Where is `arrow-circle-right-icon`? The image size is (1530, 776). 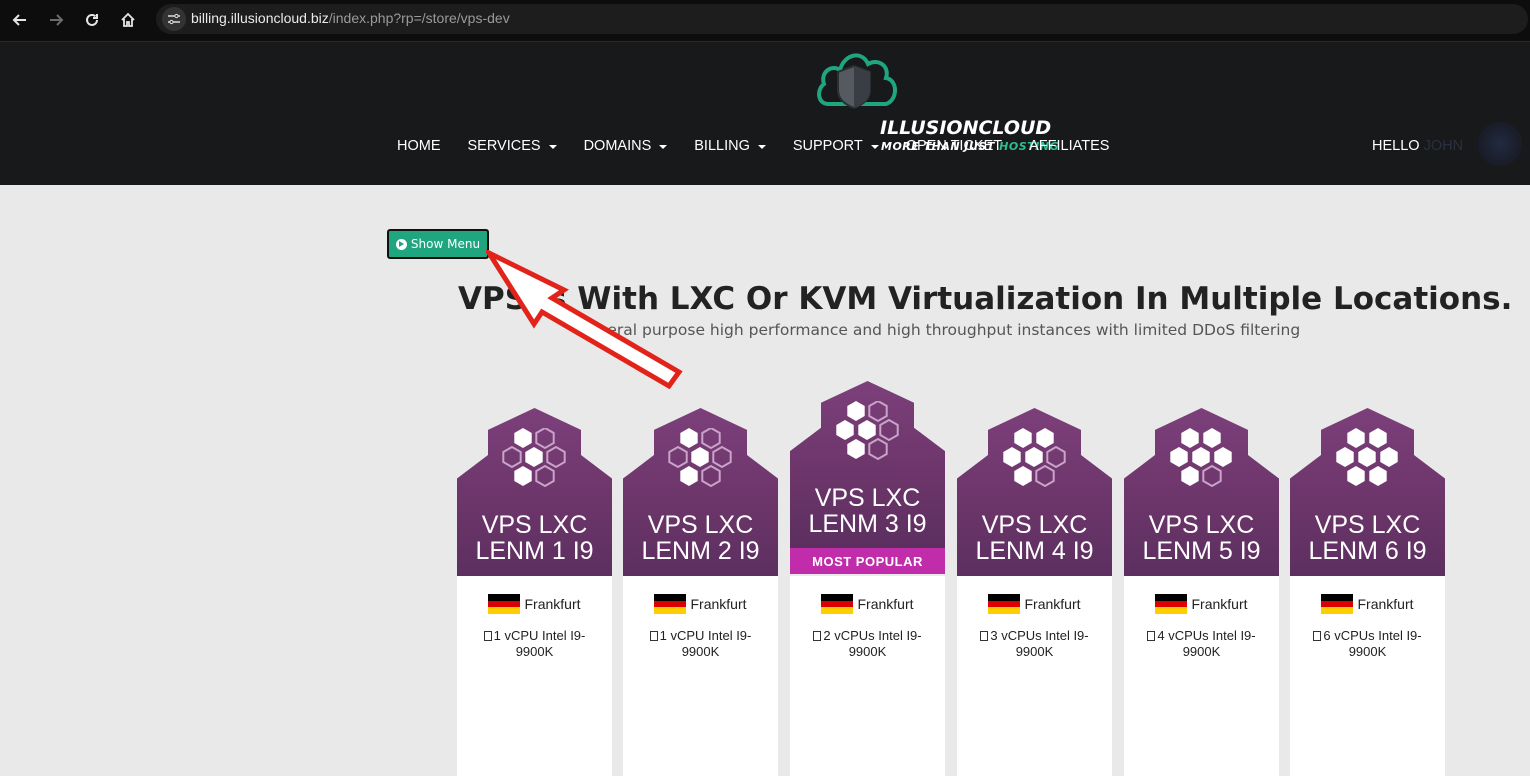
arrow-circle-right-icon is located at coordinates (401, 244).